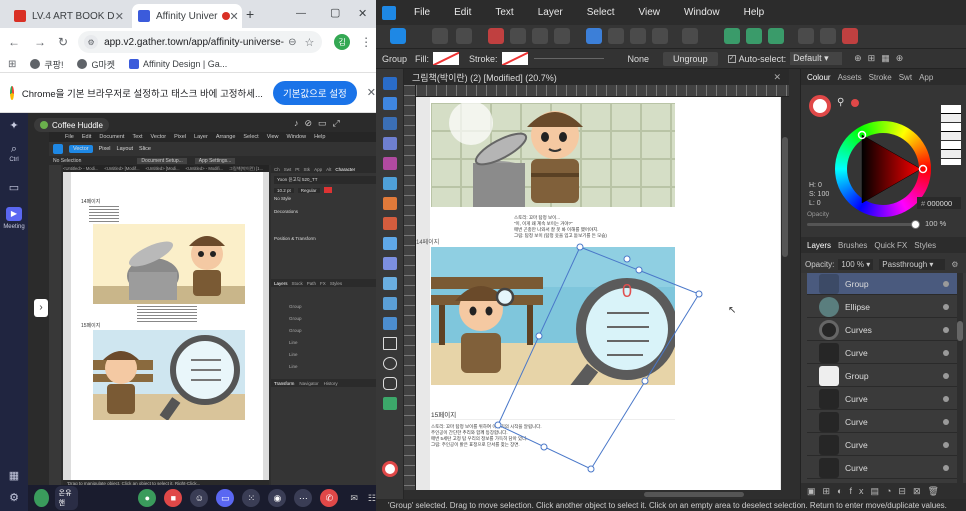  What do you see at coordinates (303, 498) in the screenshot?
I see `more-icon: ⋯` at bounding box center [303, 498].